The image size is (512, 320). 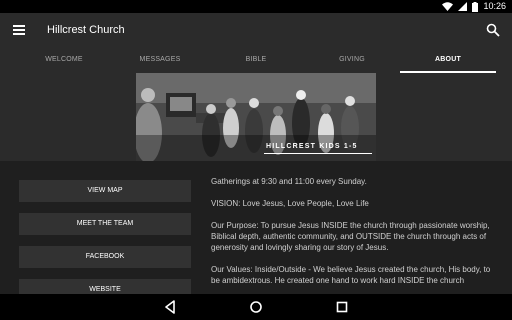 What do you see at coordinates (19, 30) in the screenshot?
I see `hamburger-menu-icon` at bounding box center [19, 30].